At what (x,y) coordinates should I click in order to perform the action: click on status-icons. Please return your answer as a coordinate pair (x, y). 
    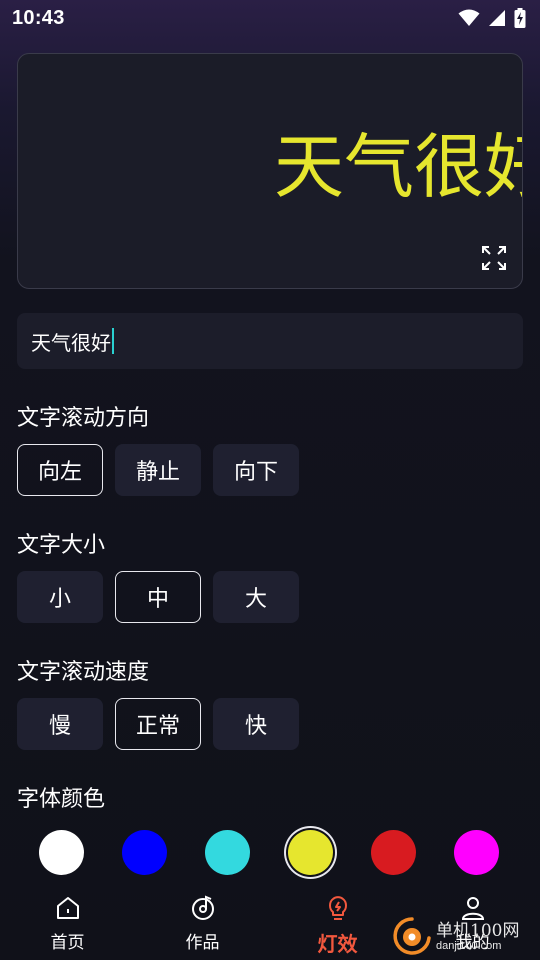
    Looking at the image, I should click on (492, 18).